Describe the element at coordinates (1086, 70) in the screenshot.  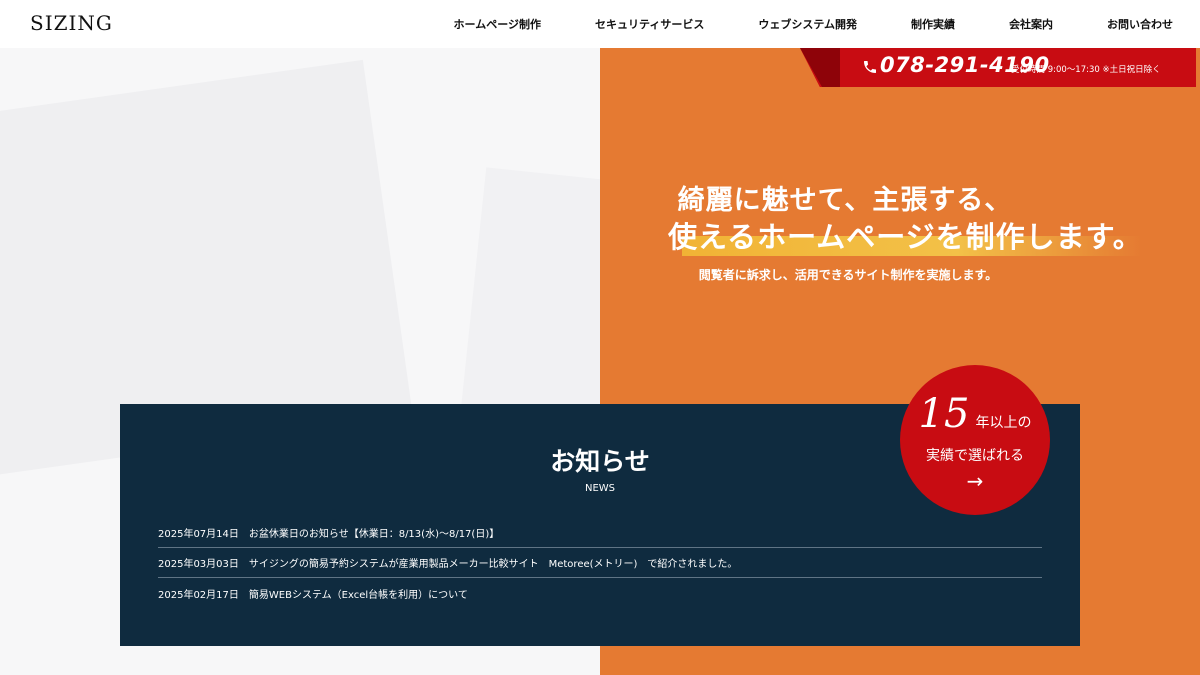
I see `phone-hours: 受付時間 9:00〜17:30 ※土日祝日除く` at that location.